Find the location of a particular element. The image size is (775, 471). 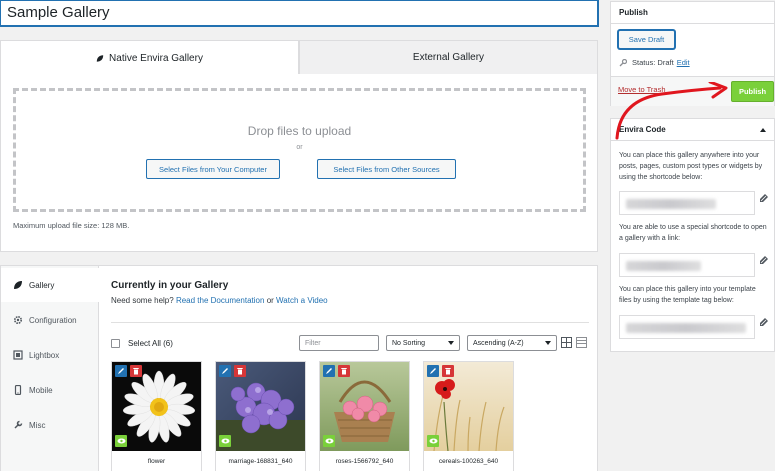

order-select: Ascending (A-Z) is located at coordinates (512, 343).